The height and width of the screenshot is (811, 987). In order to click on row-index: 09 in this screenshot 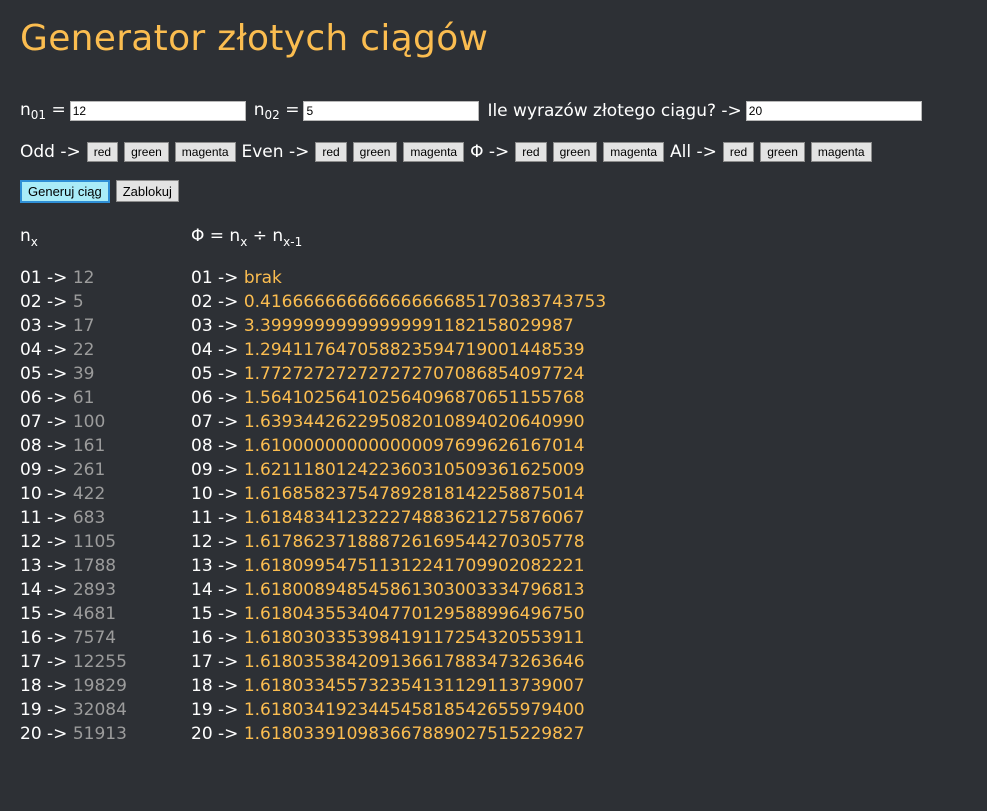, I will do `click(202, 470)`.